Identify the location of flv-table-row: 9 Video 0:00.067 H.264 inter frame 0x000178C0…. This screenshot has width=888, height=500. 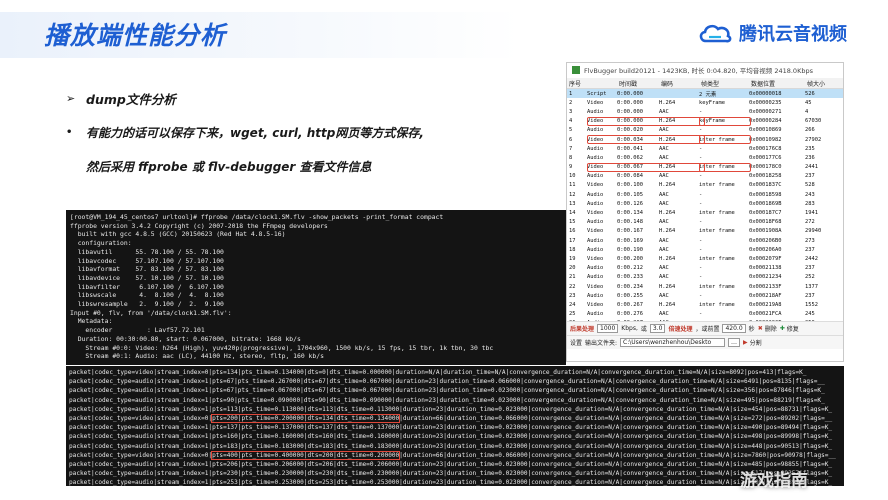
(705, 167).